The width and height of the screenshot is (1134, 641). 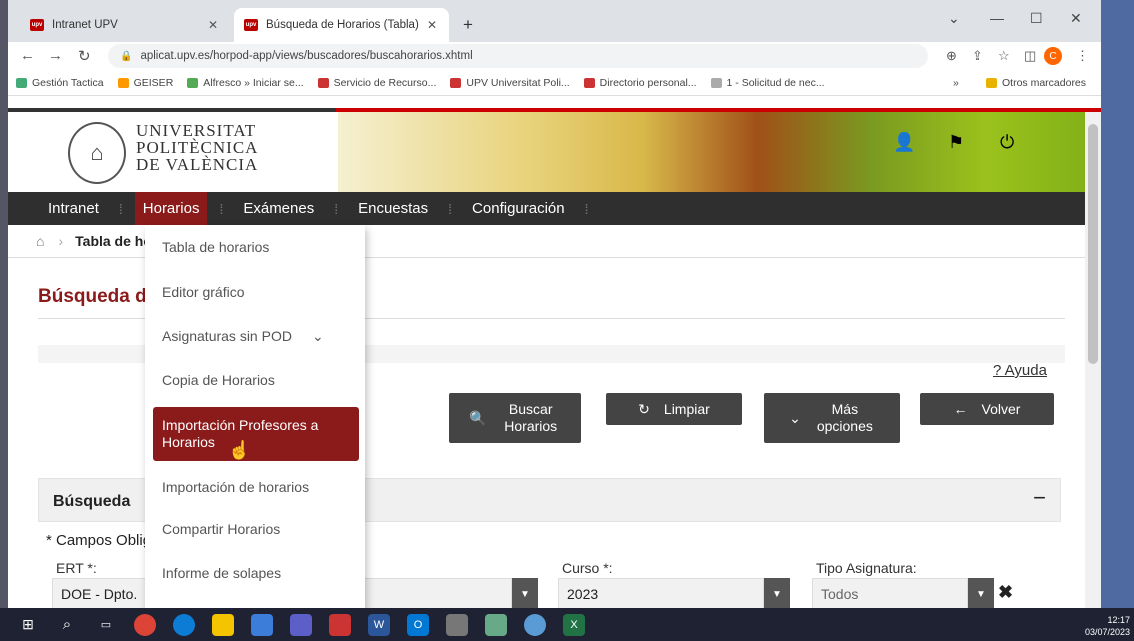 What do you see at coordinates (997, 18) in the screenshot?
I see `minimize-icon: —` at bounding box center [997, 18].